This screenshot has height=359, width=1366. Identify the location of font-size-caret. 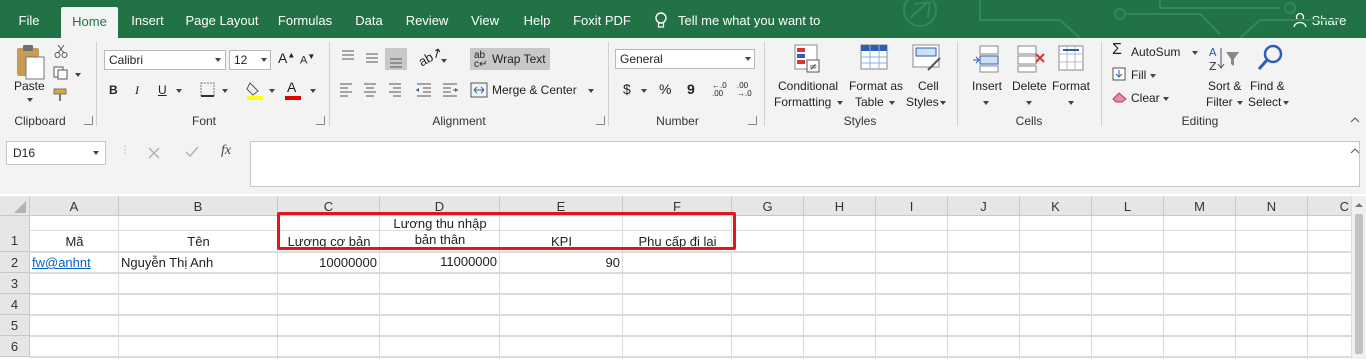
(264, 60).